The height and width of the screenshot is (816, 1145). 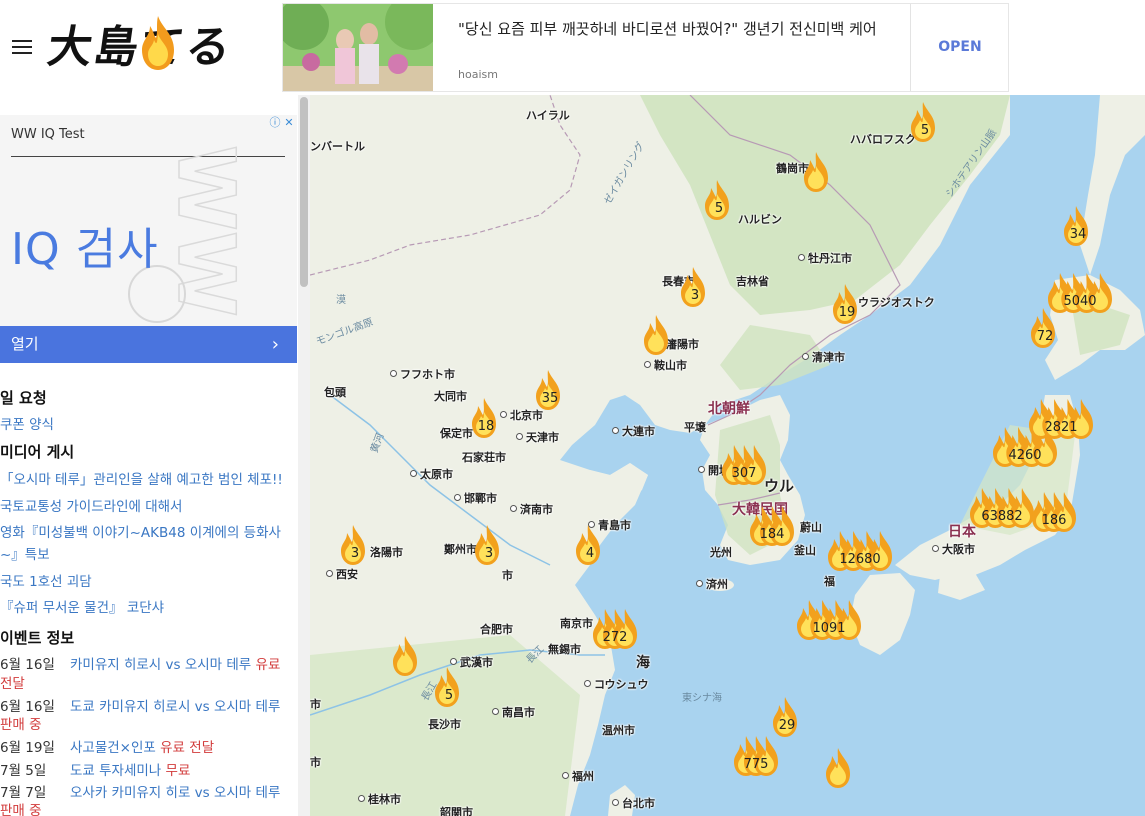 I want to click on sidebar-scrollbar, so click(x=304, y=455).